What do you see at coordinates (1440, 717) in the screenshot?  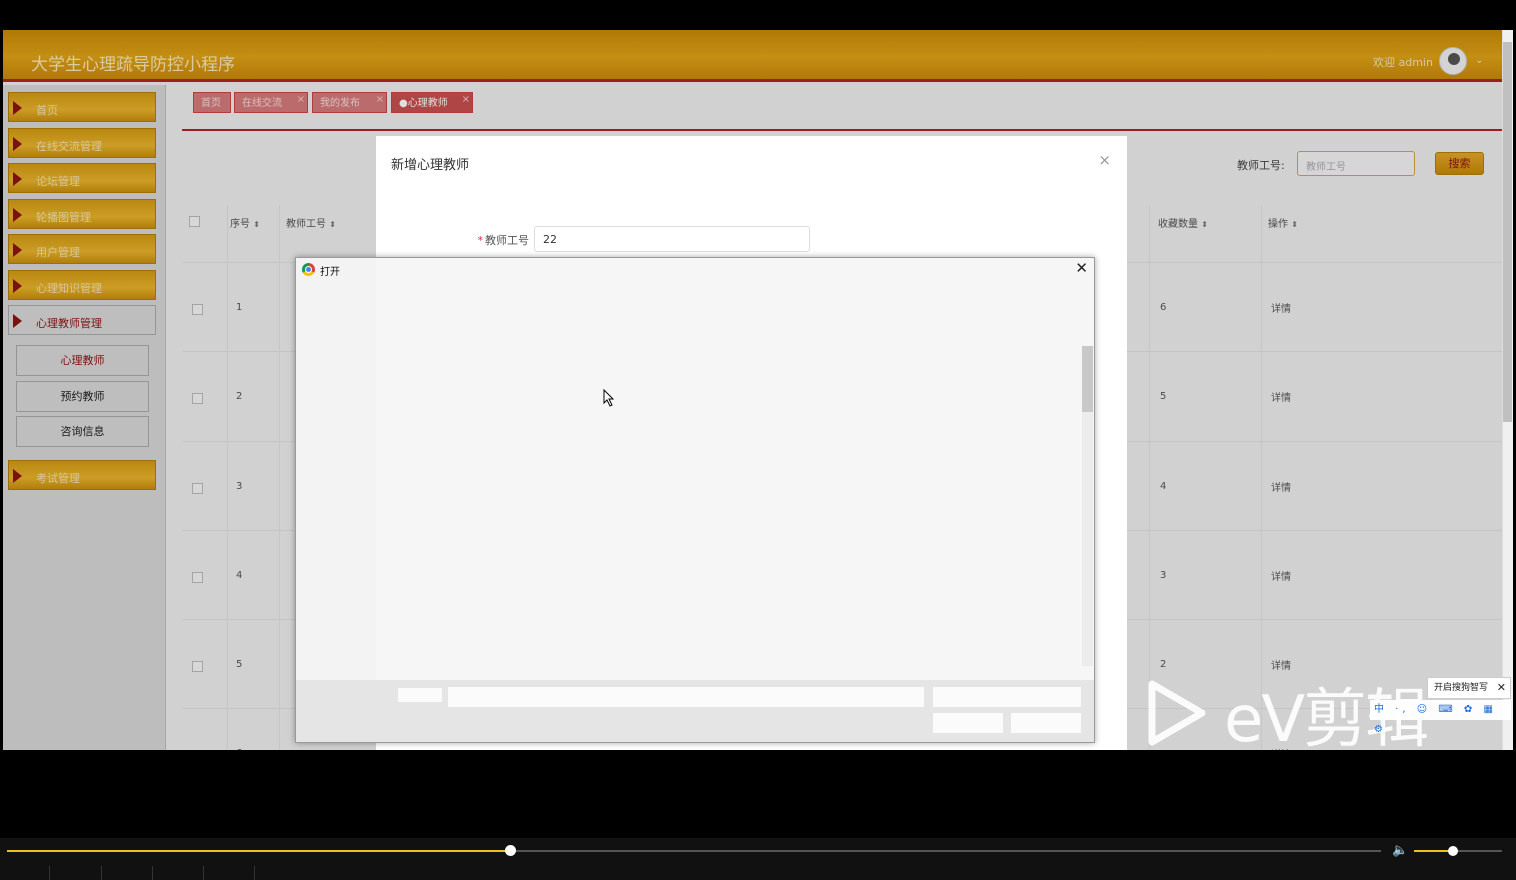 I see `ime-toolbar: 中 ·, ☺ ⌨ ✿ ▦ ⚙` at bounding box center [1440, 717].